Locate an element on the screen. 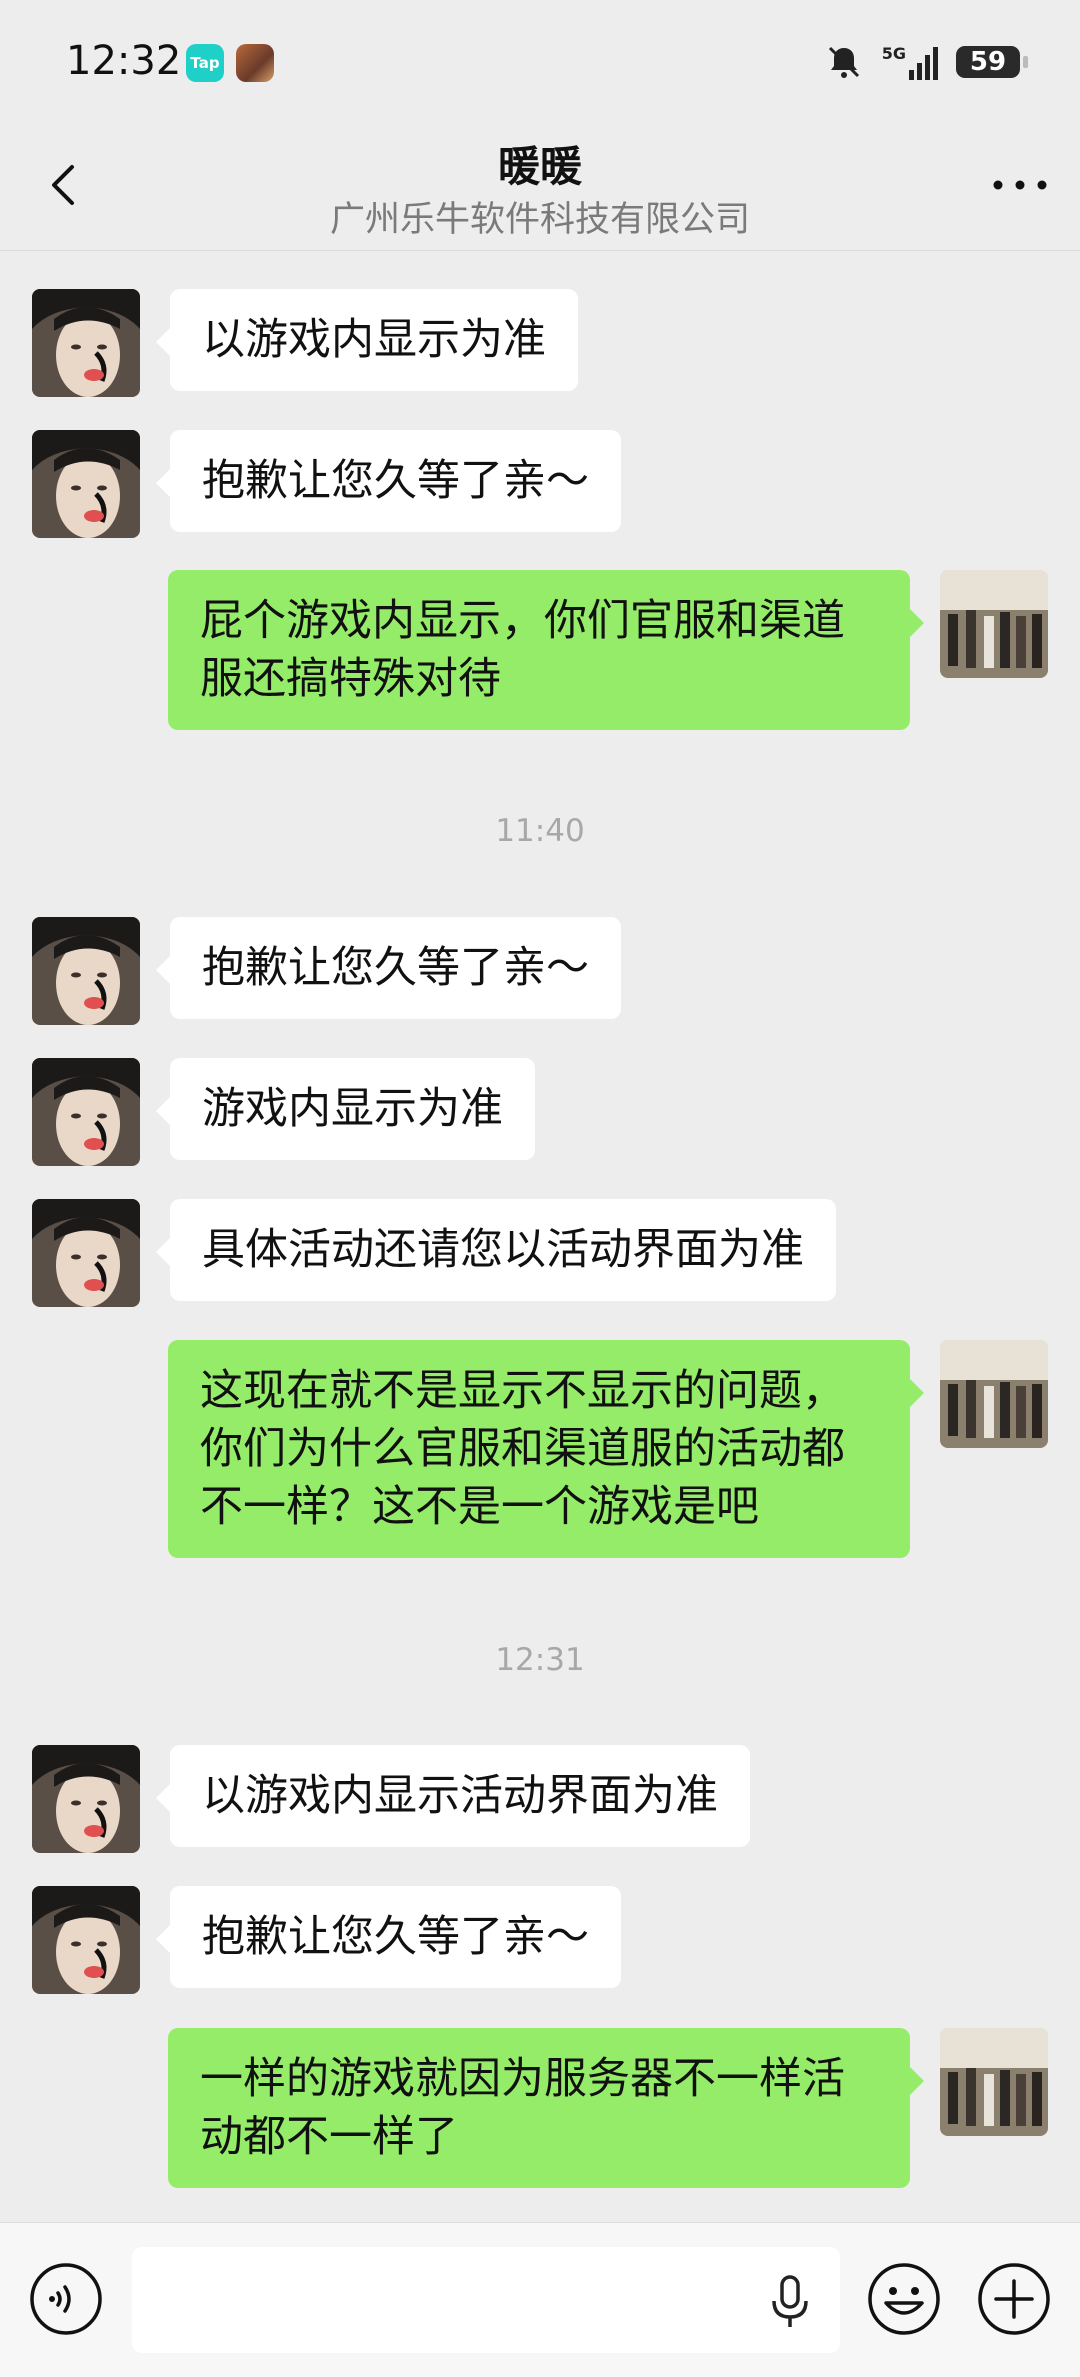 This screenshot has width=1080, height=2377. status-indicators: 5G 59 is located at coordinates (926, 62).